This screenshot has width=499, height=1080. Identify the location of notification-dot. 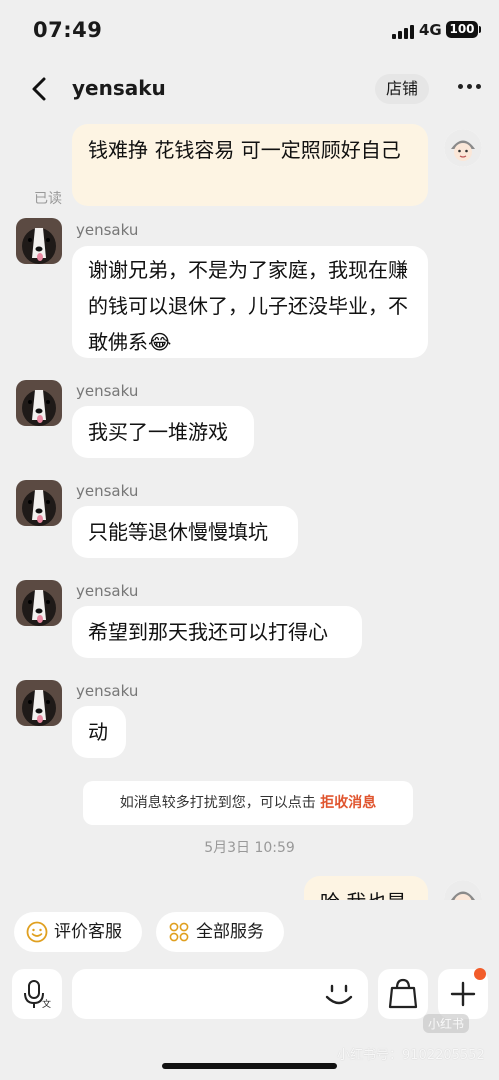
(480, 974).